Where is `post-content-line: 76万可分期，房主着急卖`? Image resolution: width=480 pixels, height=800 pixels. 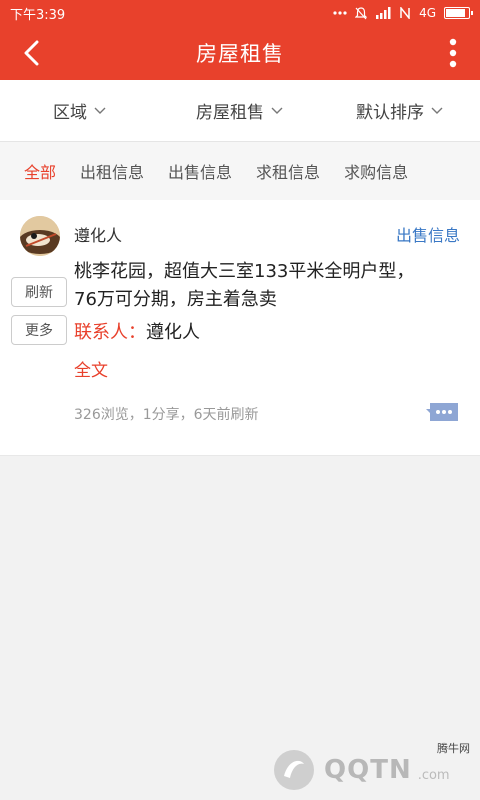
post-content-line: 76万可分期，房主着急卖 is located at coordinates (175, 299).